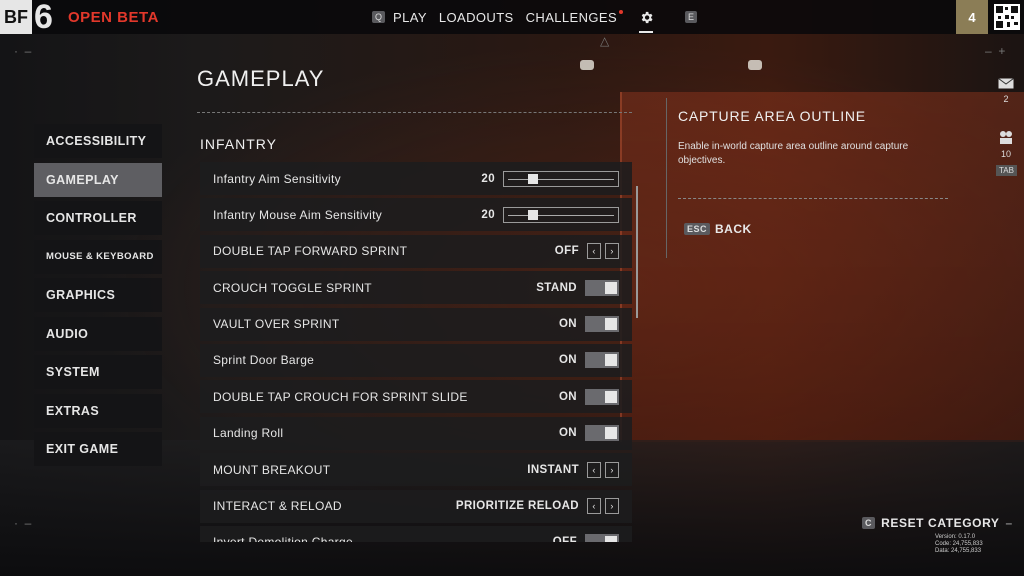 The width and height of the screenshot is (1024, 576). I want to click on sidebar-item-gameplay: GAMEPLAY, so click(98, 179).